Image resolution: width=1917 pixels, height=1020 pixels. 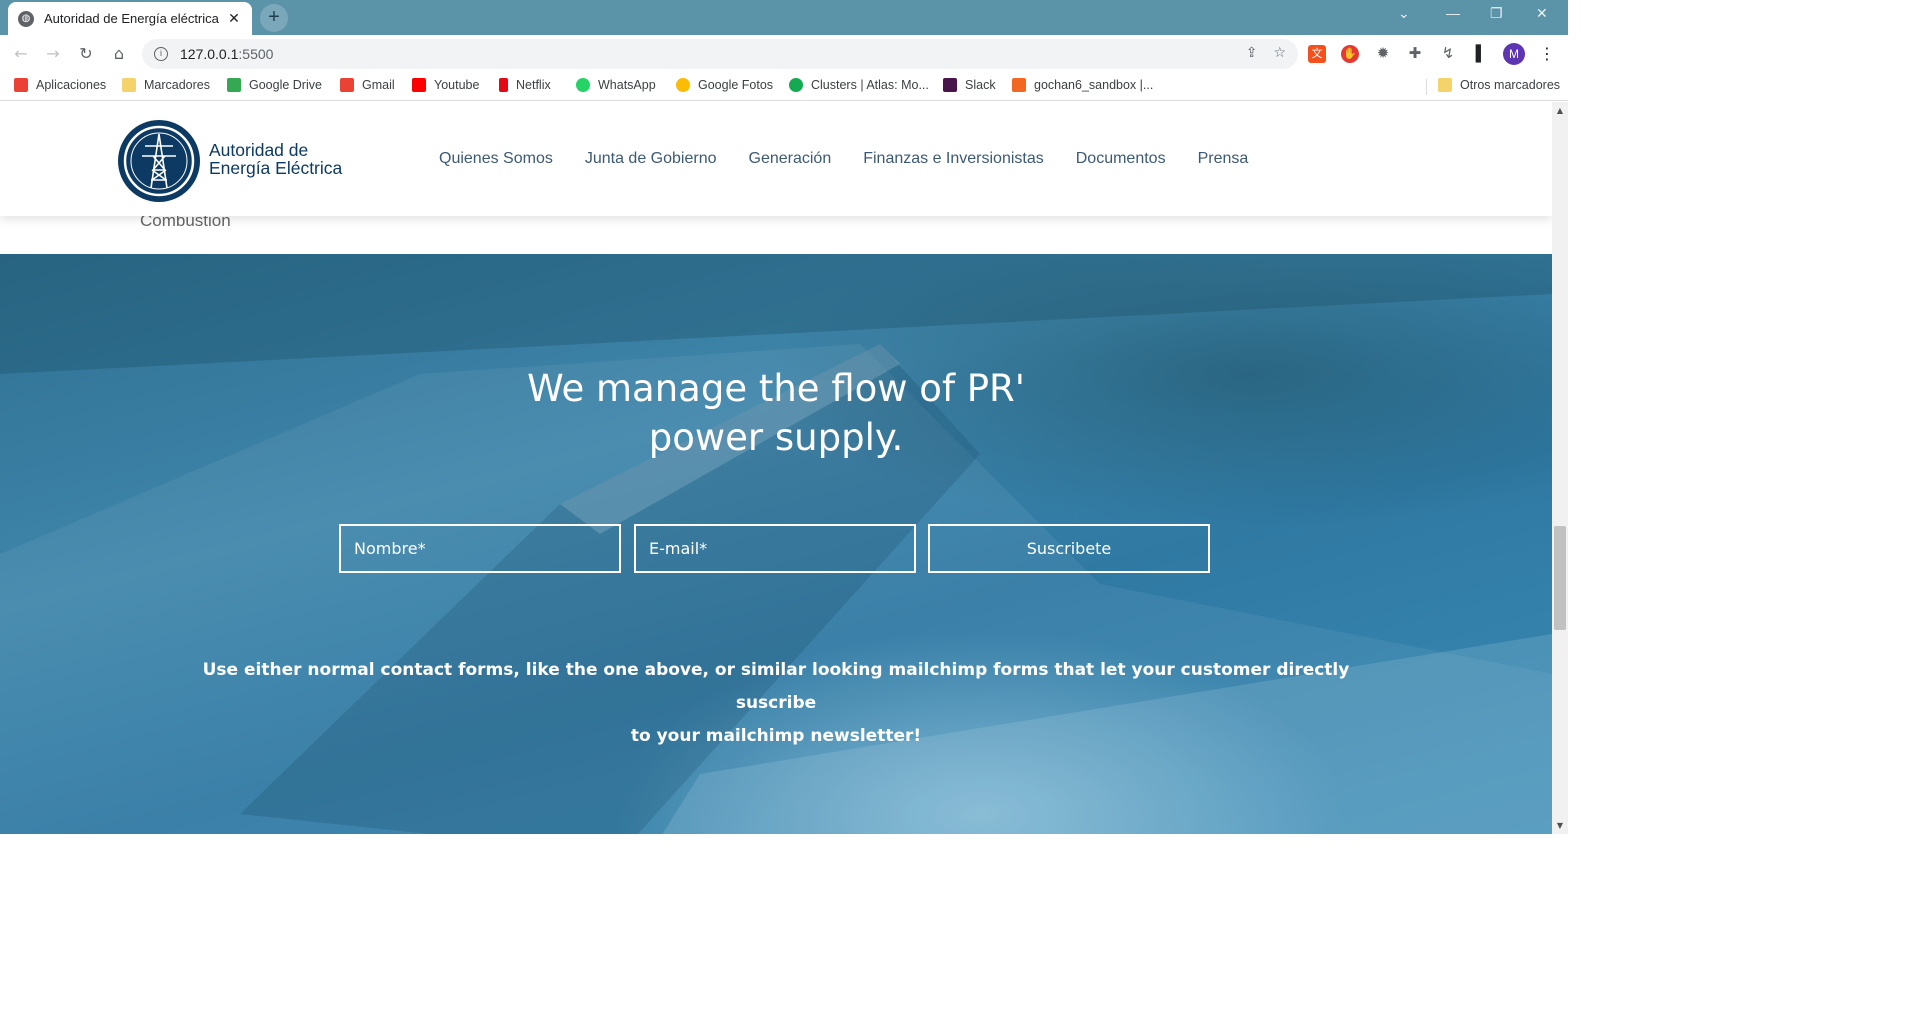 I want to click on scroll-up-arrow-icon: ▲, so click(x=1560, y=110).